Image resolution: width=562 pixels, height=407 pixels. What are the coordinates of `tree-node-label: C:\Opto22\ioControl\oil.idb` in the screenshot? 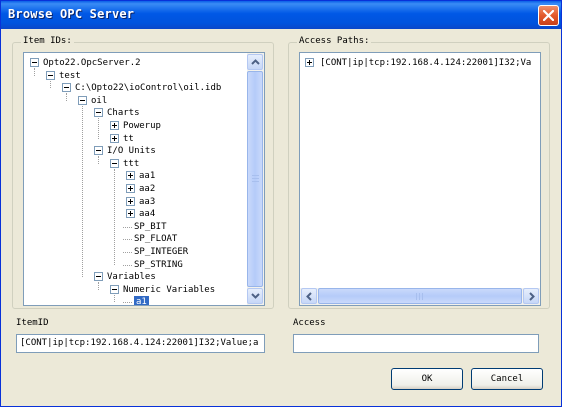 It's located at (148, 88).